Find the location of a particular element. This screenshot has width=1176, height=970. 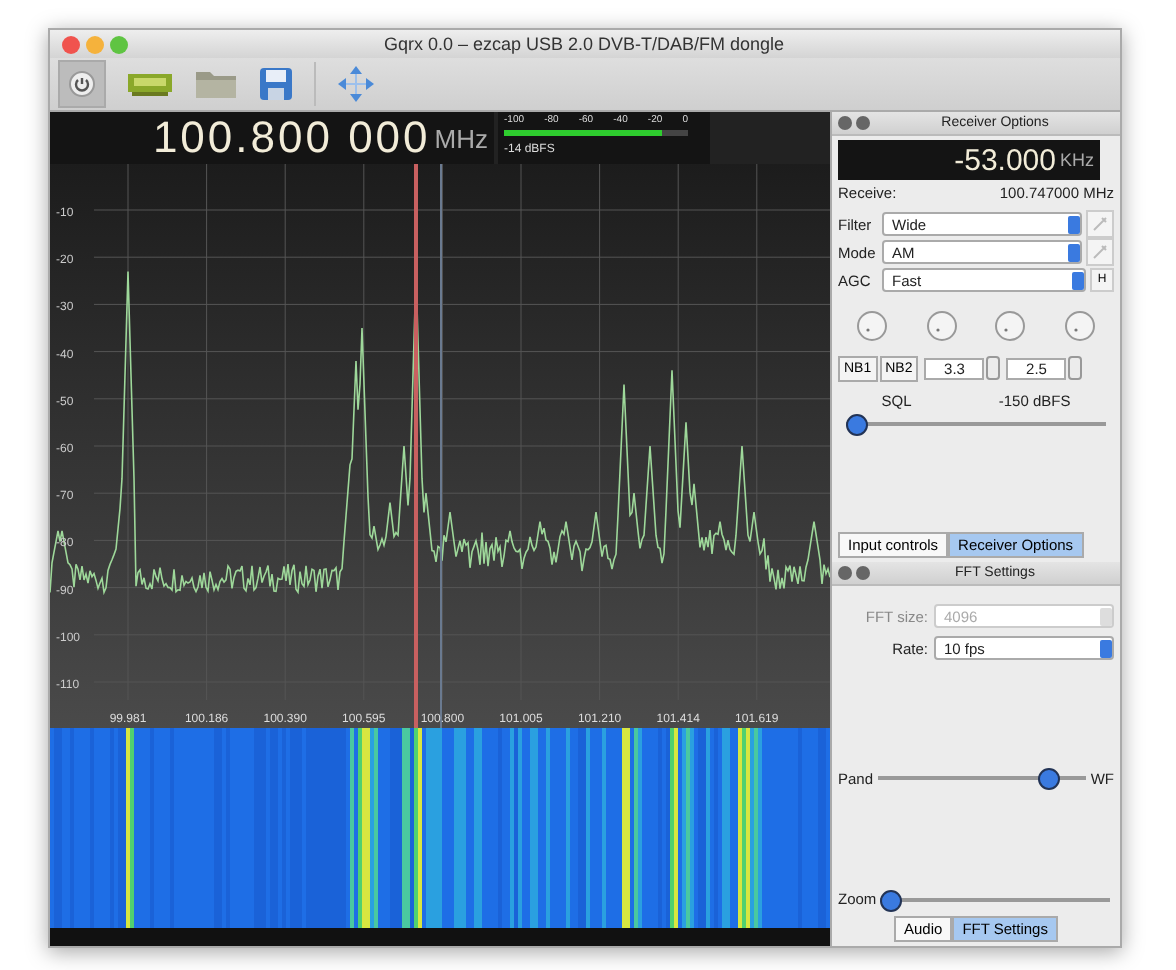

power-icon is located at coordinates (82, 84).